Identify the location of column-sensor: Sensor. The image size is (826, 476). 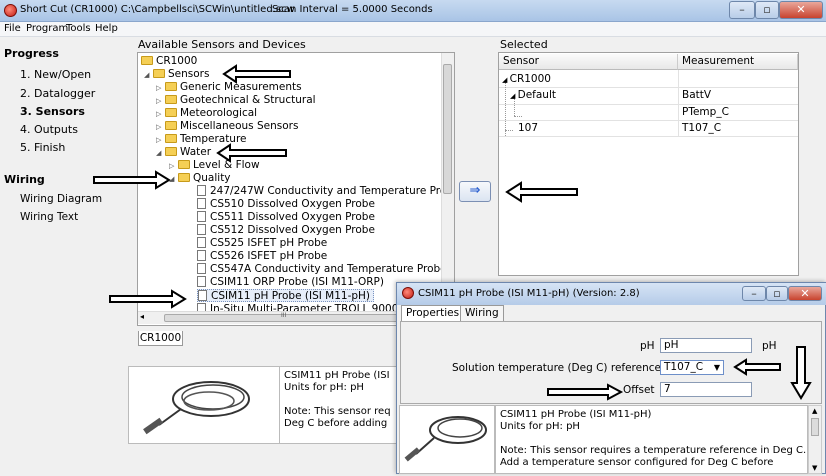
(588, 62).